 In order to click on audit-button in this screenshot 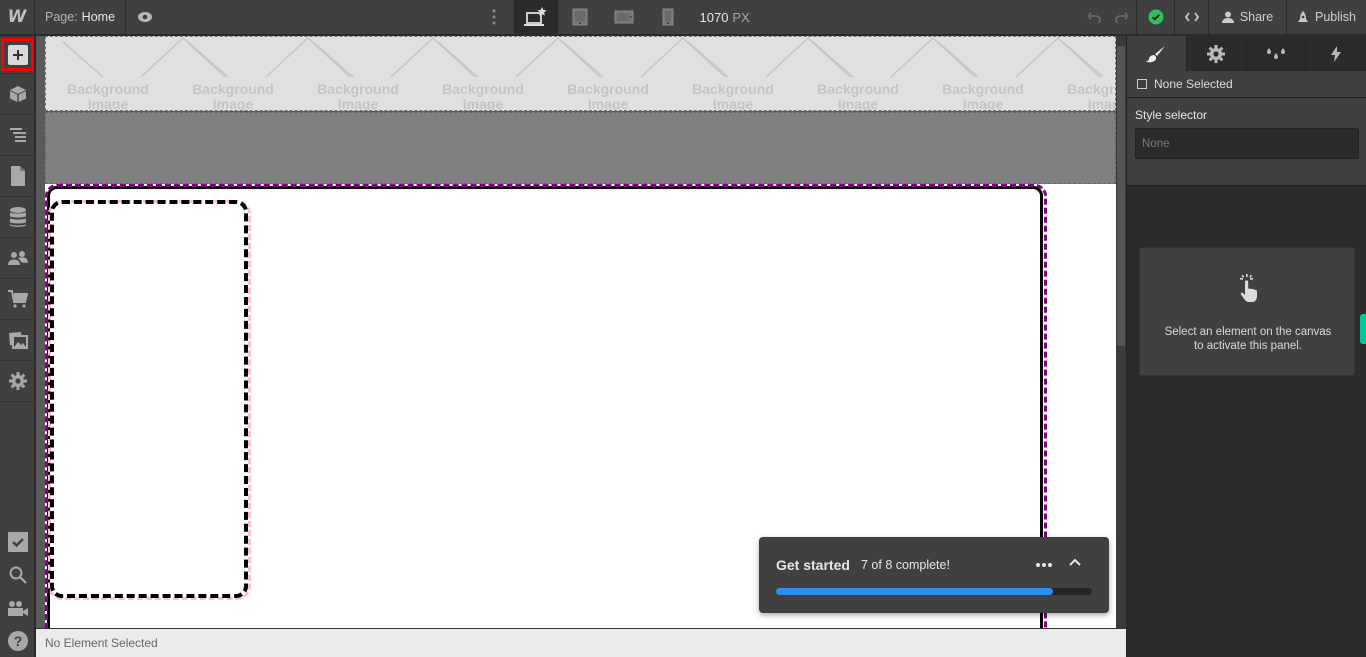, I will do `click(17, 541)`.